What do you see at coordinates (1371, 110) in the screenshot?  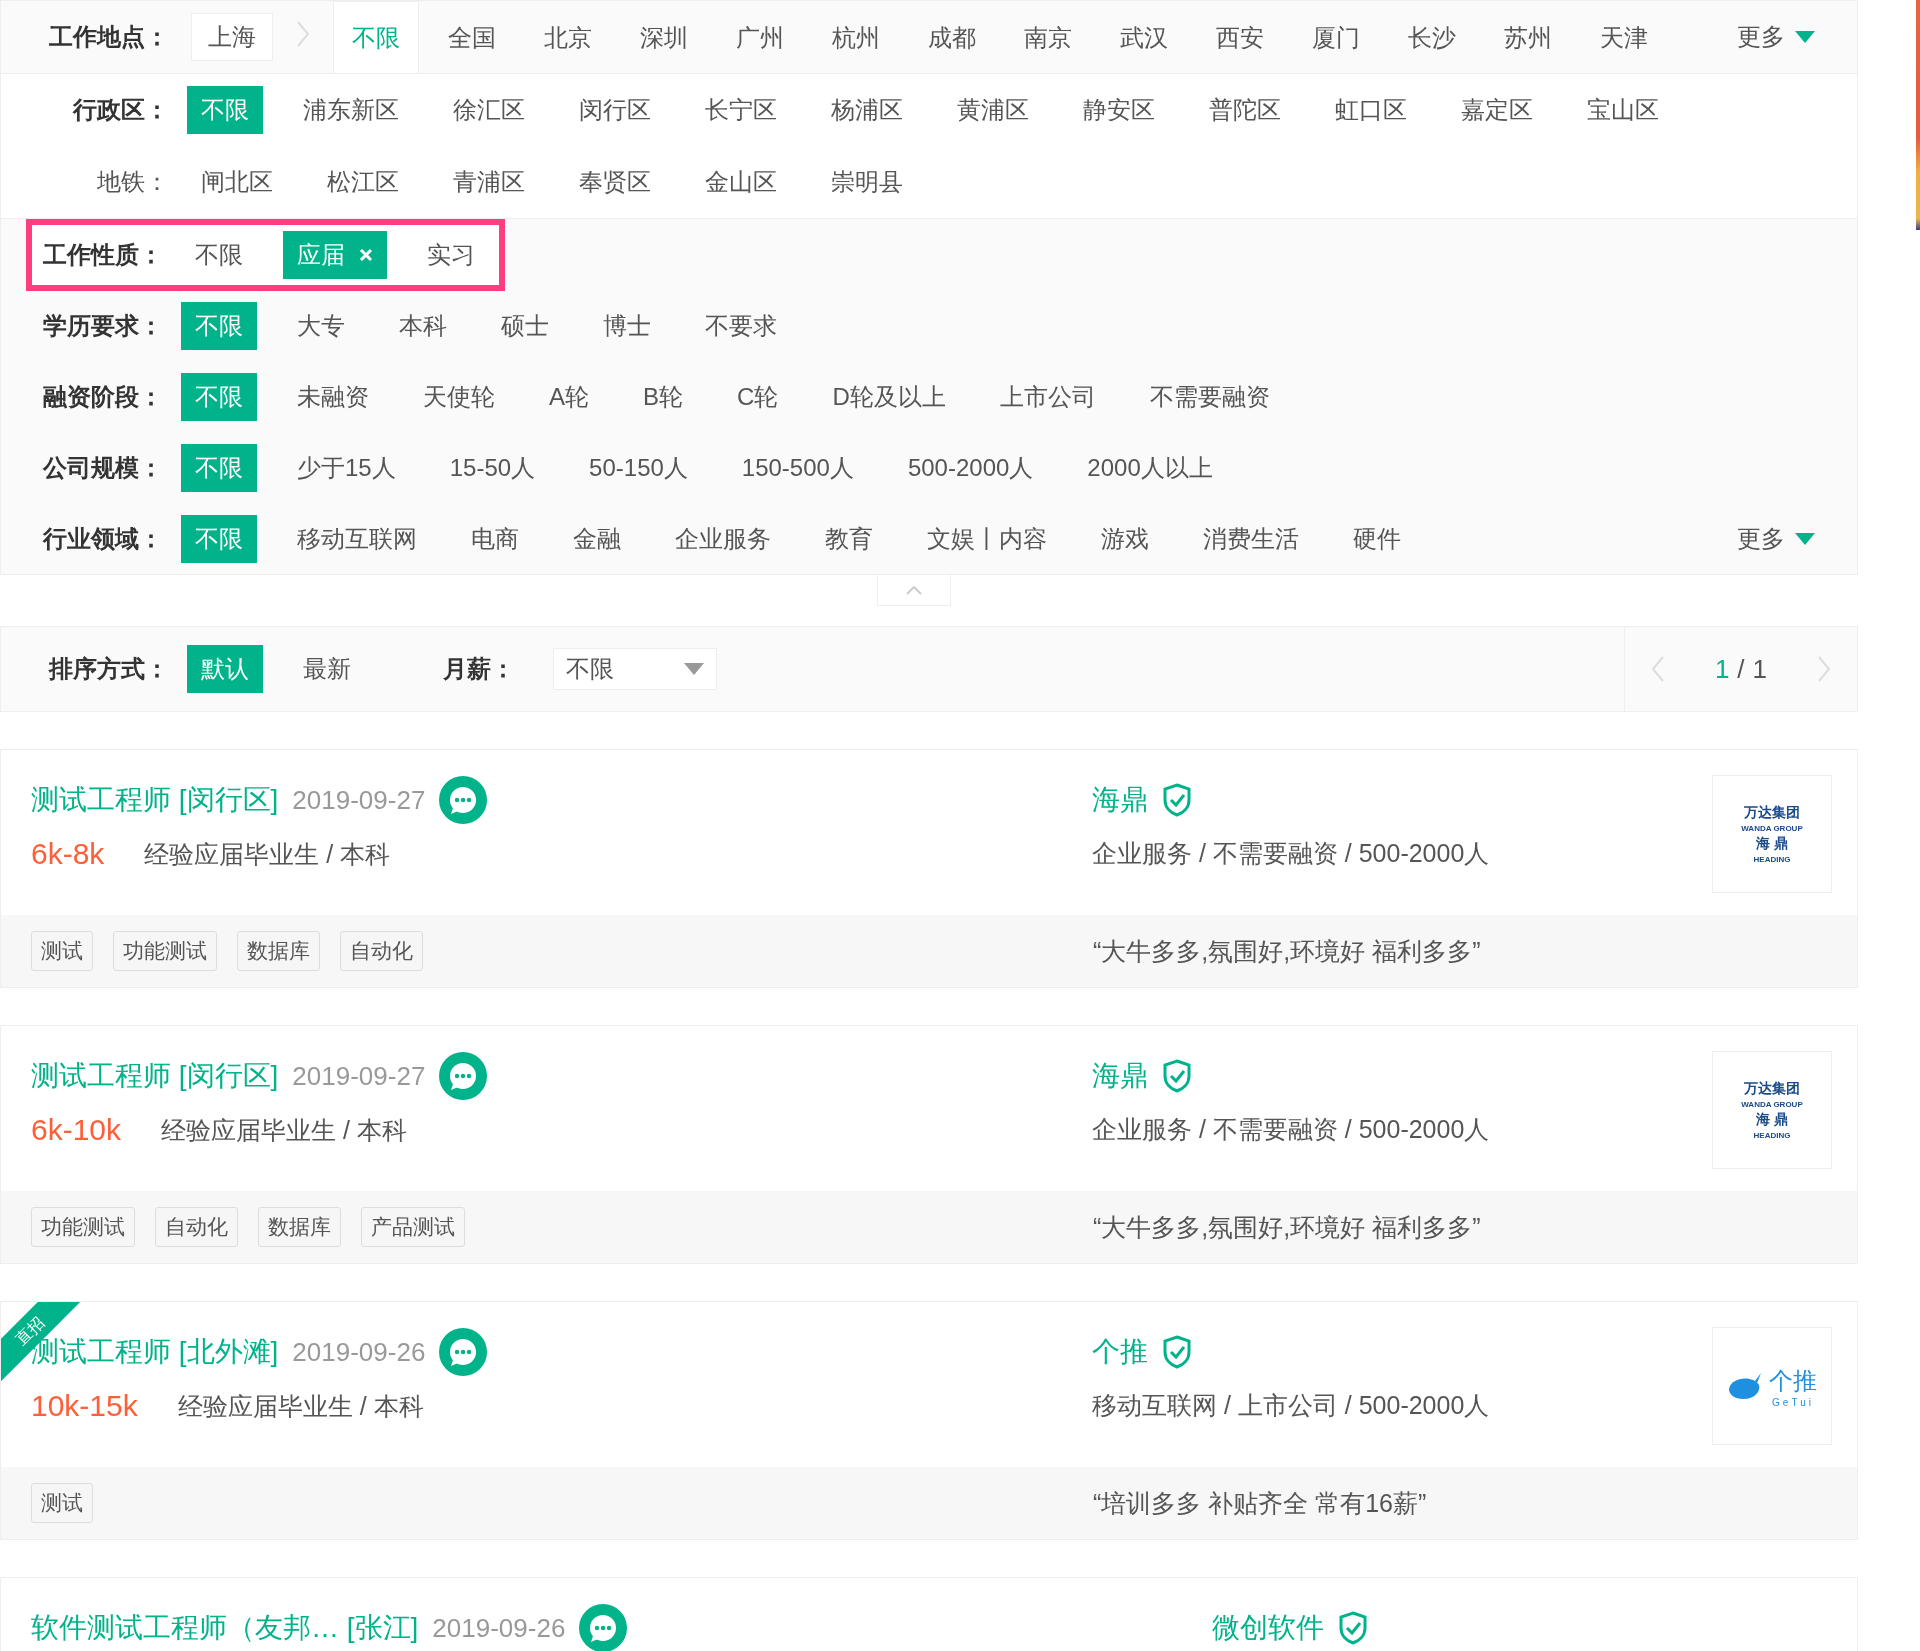 I see `filter-option: 虹口区` at bounding box center [1371, 110].